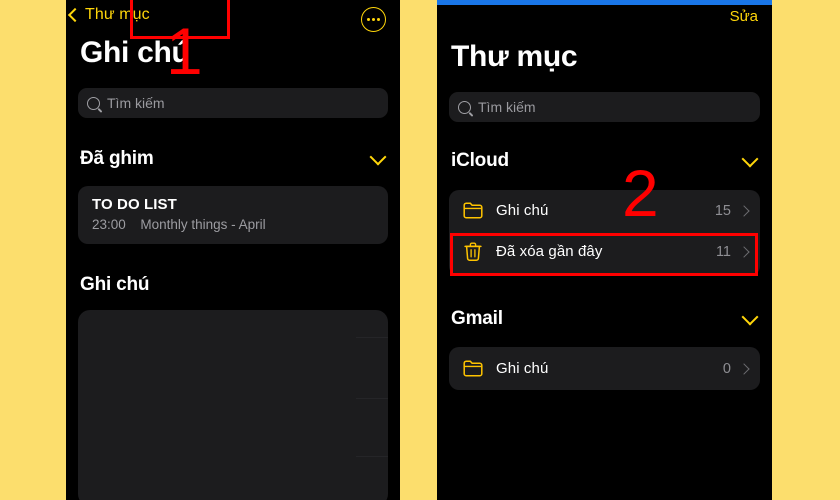 This screenshot has height=500, width=840. Describe the element at coordinates (232, 285) in the screenshot. I see `section-header-notes: Ghi chú` at that location.